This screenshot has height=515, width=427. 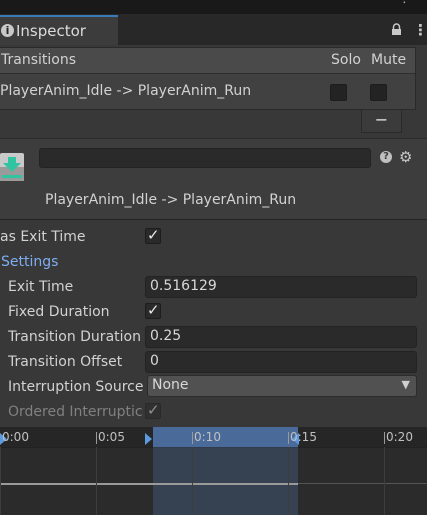 What do you see at coordinates (405, 384) in the screenshot?
I see `dropdown-arrow-icon: ▼` at bounding box center [405, 384].